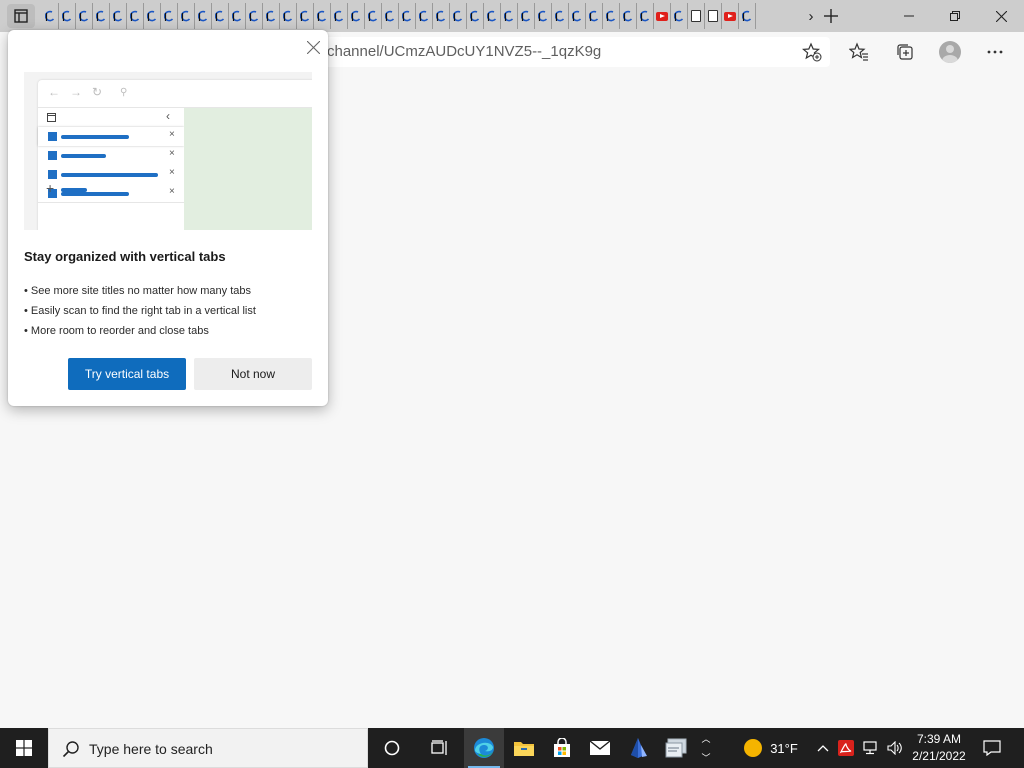  Describe the element at coordinates (21, 16) in the screenshot. I see `tab-actions-menu-button` at that location.